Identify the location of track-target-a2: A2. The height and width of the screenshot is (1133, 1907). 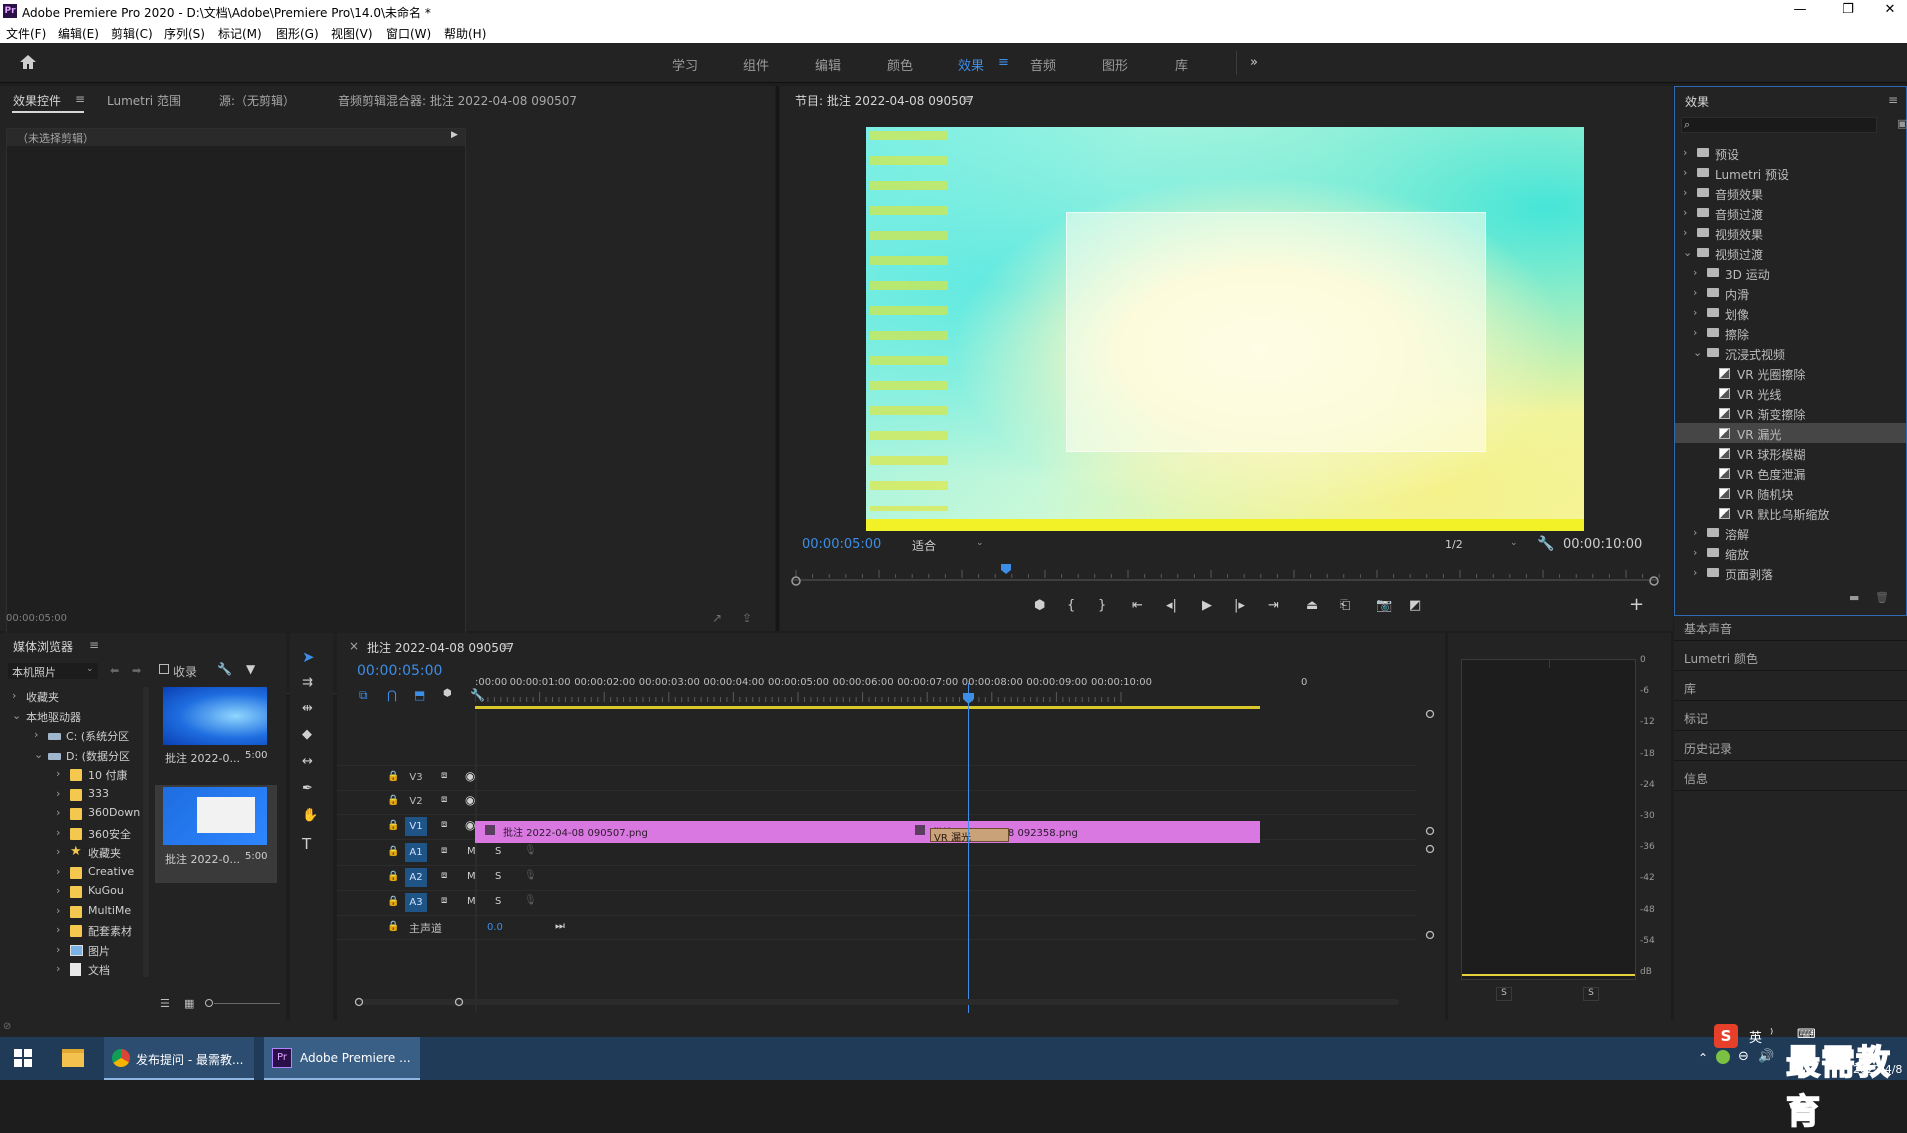
(416, 877).